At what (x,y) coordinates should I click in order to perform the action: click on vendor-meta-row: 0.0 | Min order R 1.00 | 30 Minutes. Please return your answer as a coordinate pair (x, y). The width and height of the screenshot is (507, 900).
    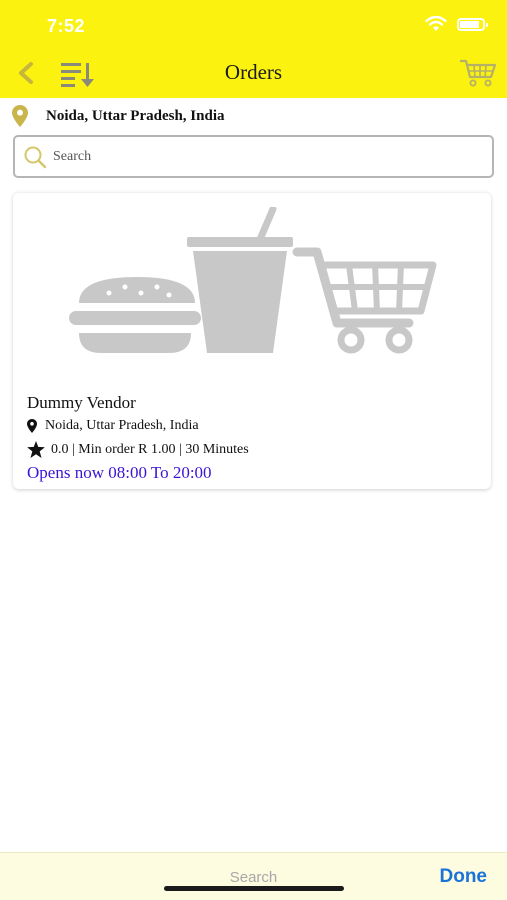
    Looking at the image, I should click on (138, 449).